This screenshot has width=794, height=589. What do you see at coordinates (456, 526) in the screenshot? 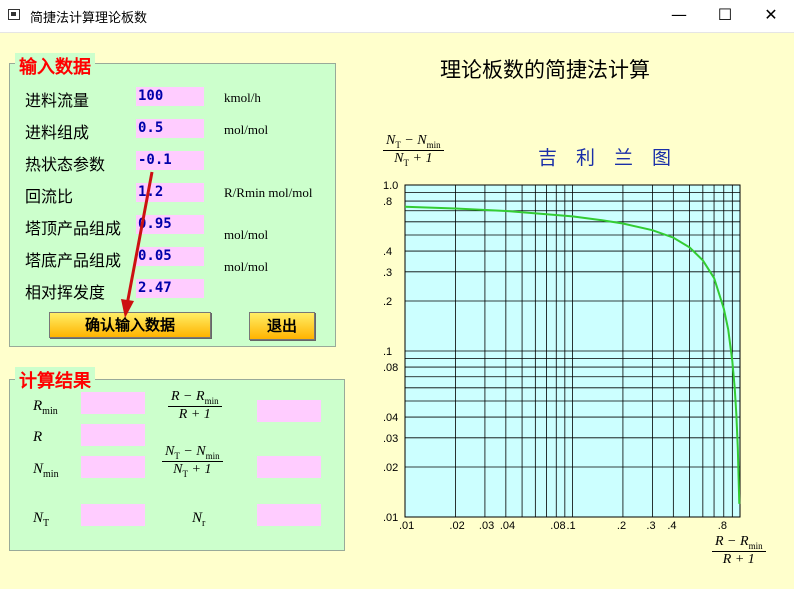
I see `x-tick-label: .02` at bounding box center [456, 526].